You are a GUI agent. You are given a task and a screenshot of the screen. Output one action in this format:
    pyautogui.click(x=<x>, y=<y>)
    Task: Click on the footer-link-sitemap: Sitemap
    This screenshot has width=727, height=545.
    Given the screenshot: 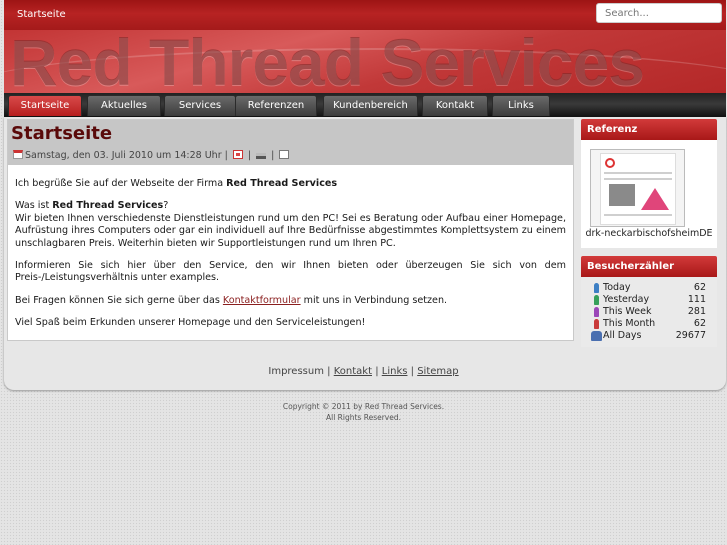 What is the action you would take?
    pyautogui.click(x=437, y=371)
    